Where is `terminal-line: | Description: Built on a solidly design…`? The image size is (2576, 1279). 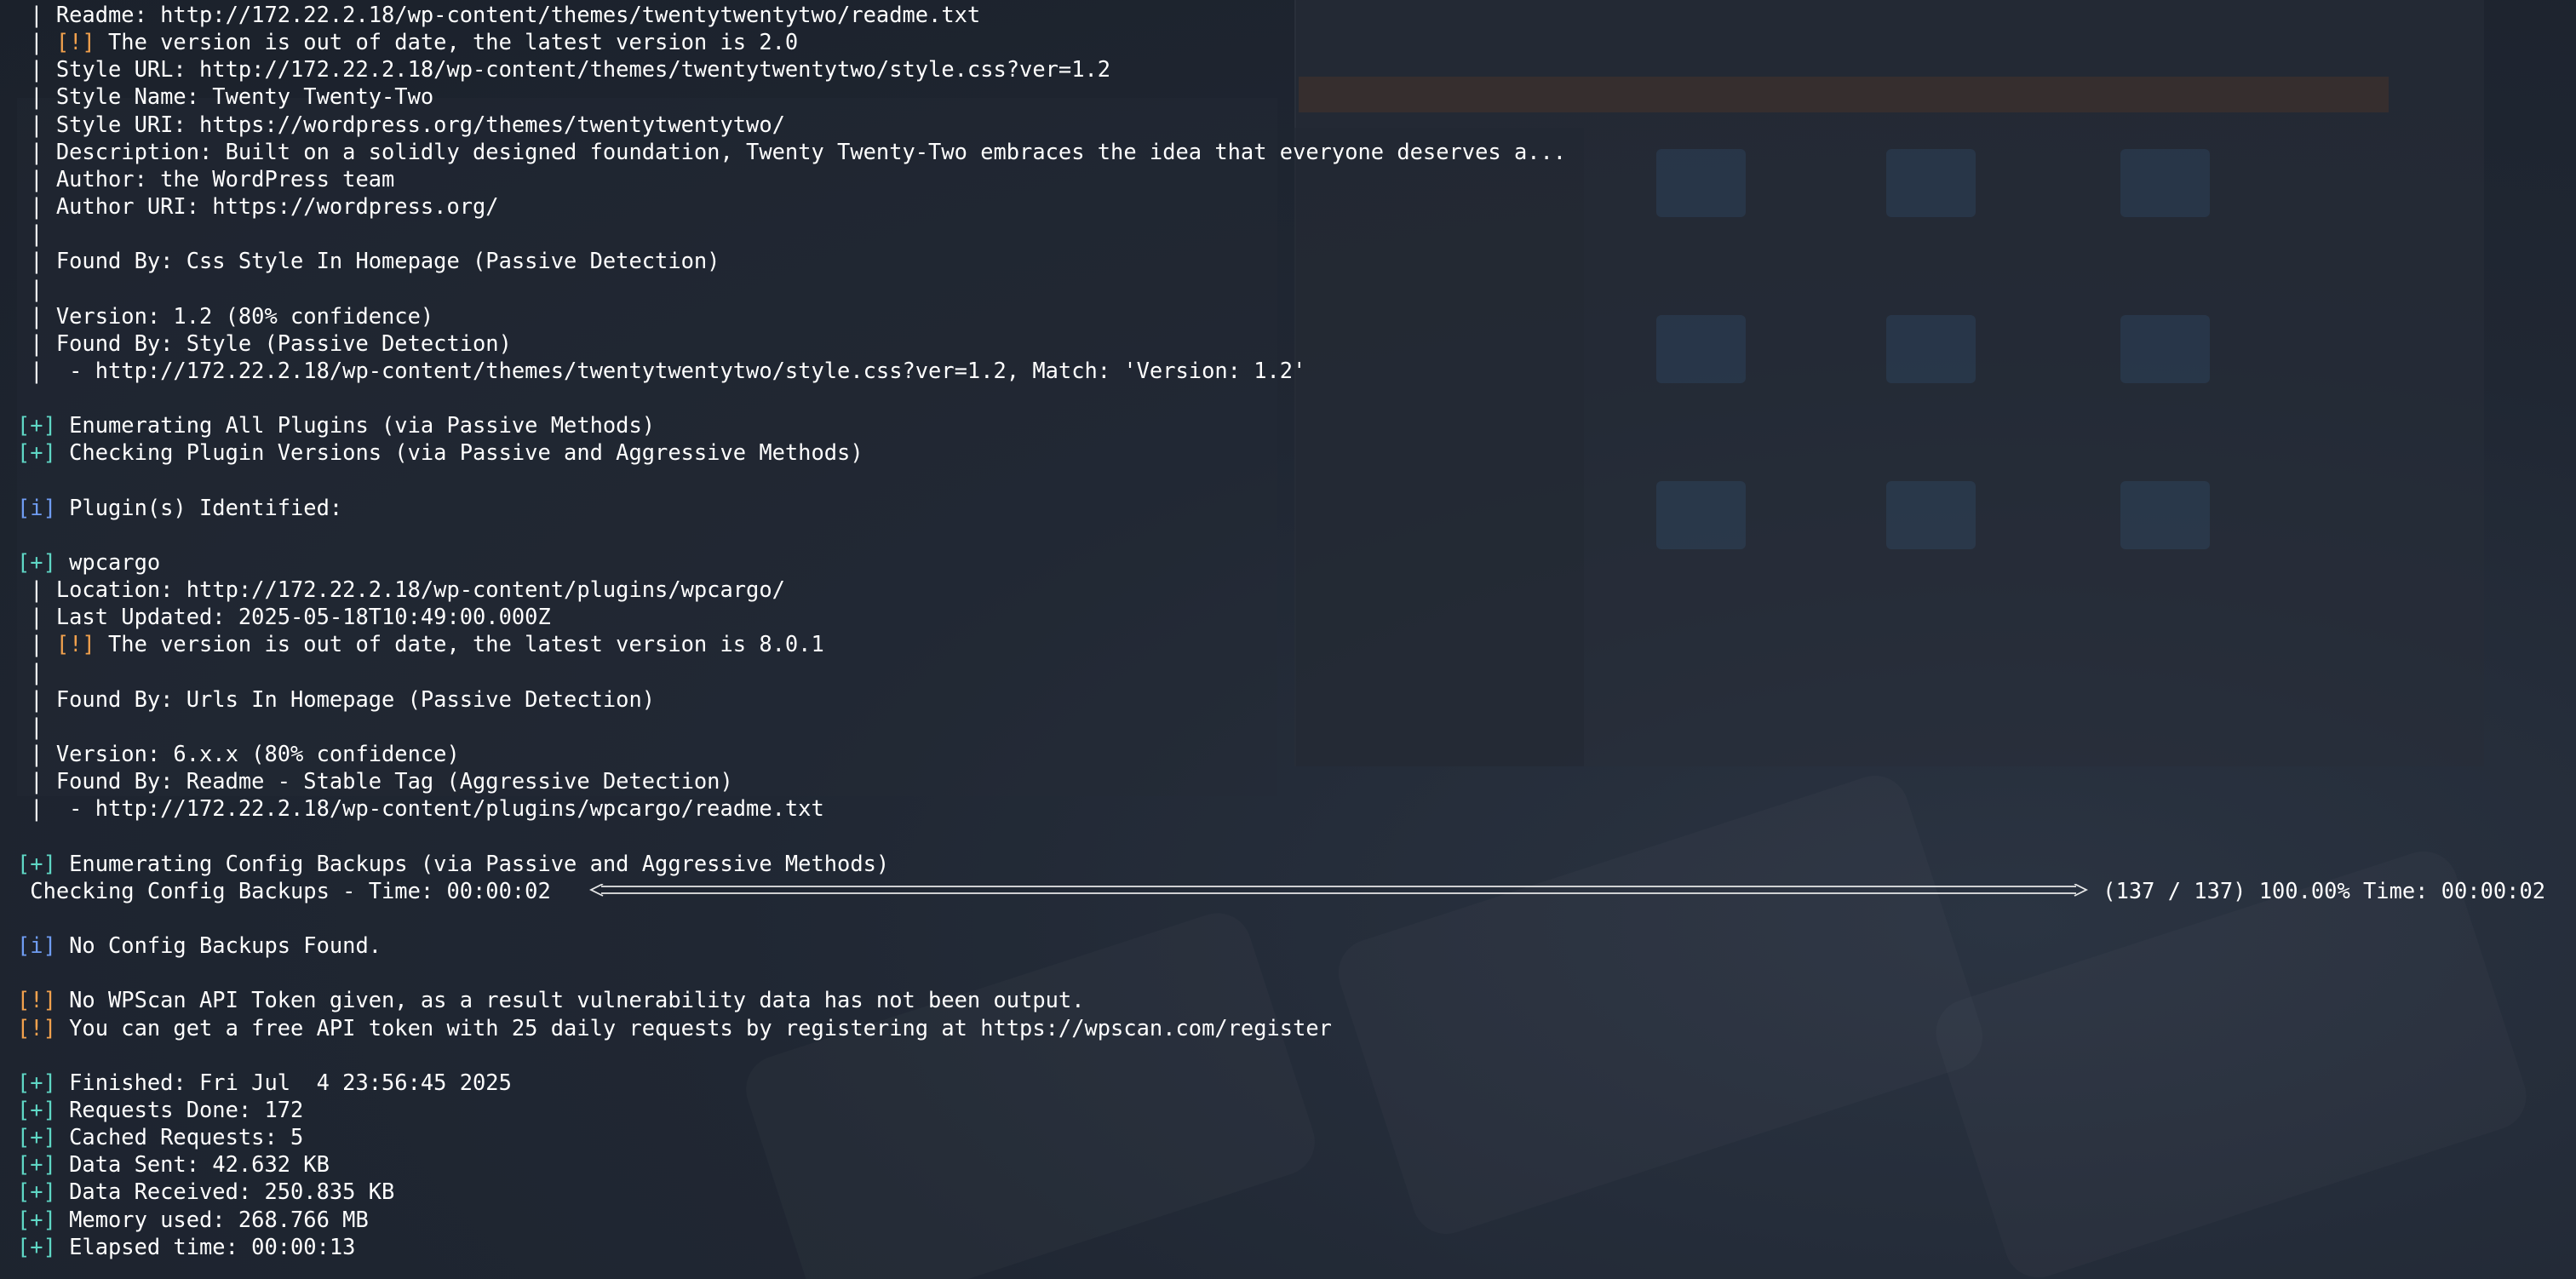
terminal-line: | Description: Built on a solidly design… is located at coordinates (791, 151).